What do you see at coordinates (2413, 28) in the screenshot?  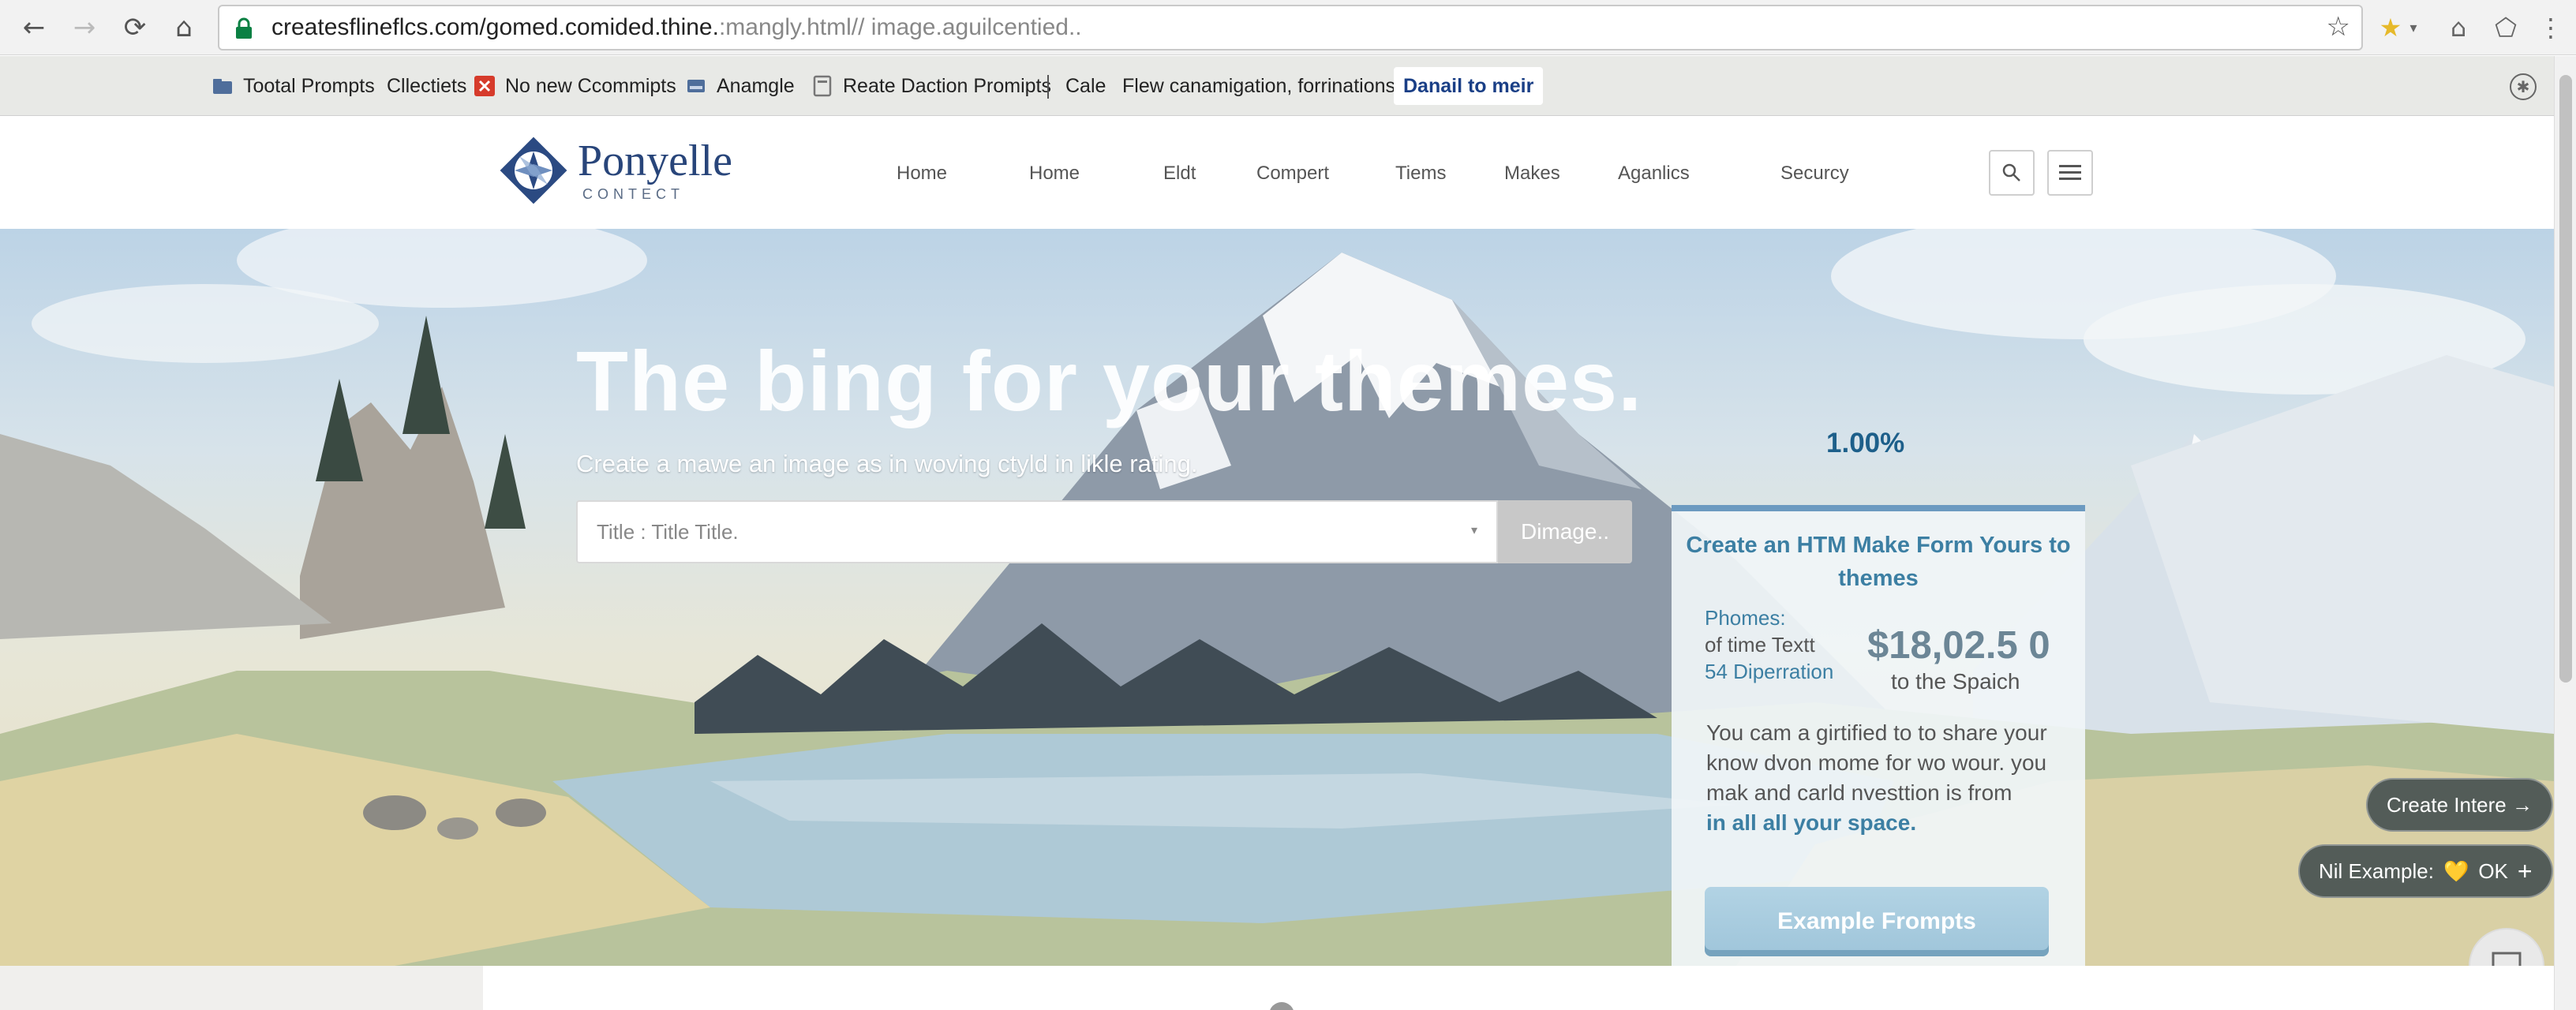 I see `extension-dropdown-icon: ▾` at bounding box center [2413, 28].